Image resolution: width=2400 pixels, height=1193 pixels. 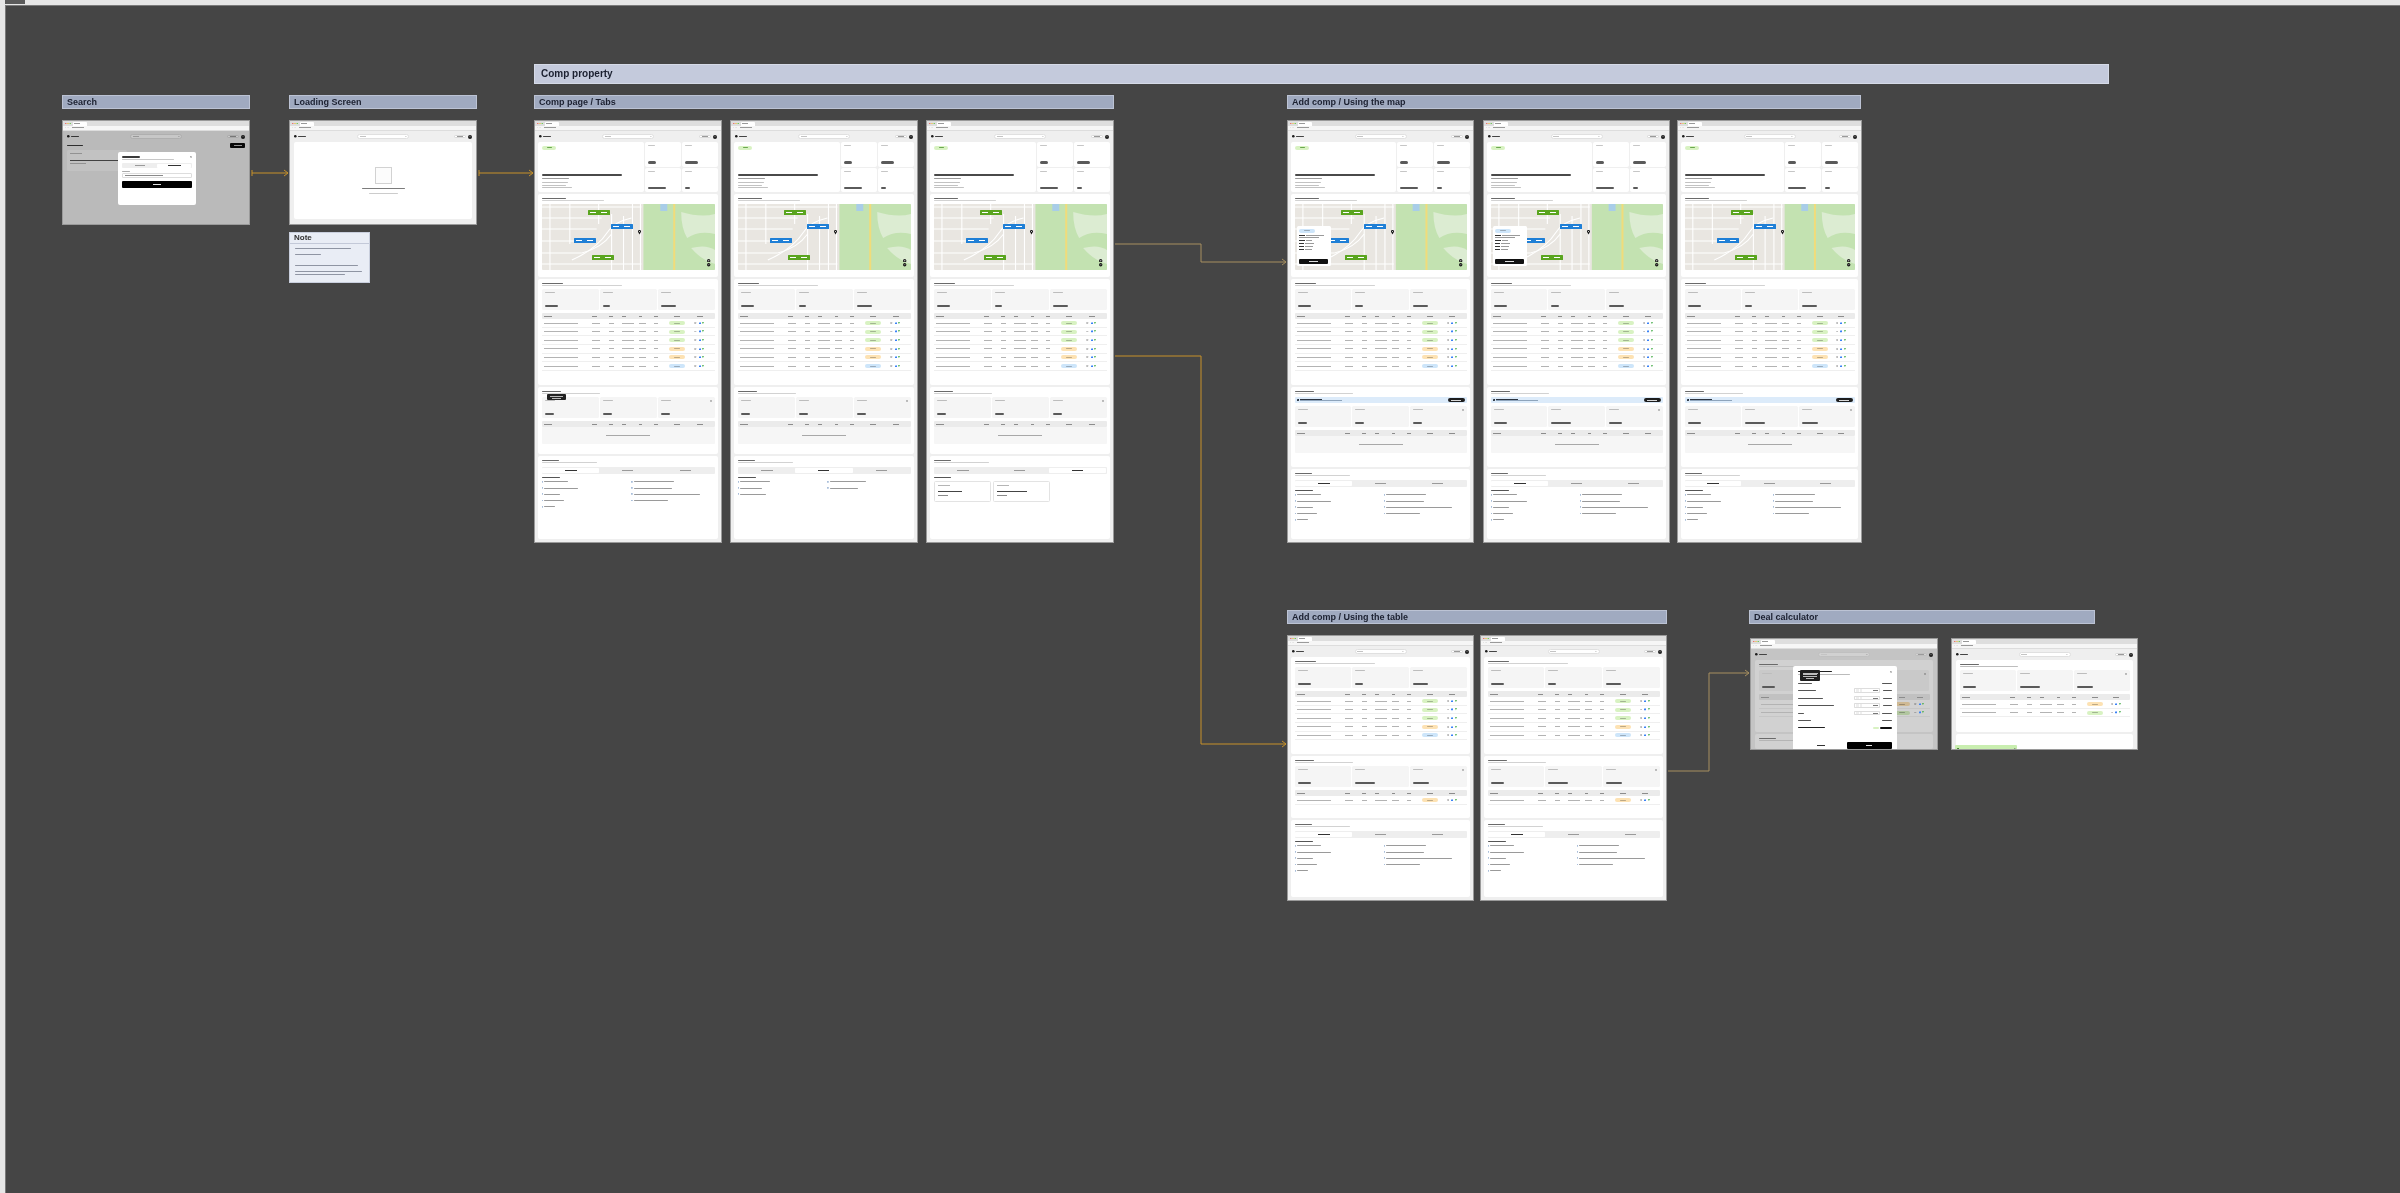 I want to click on address-input, so click(x=157, y=175).